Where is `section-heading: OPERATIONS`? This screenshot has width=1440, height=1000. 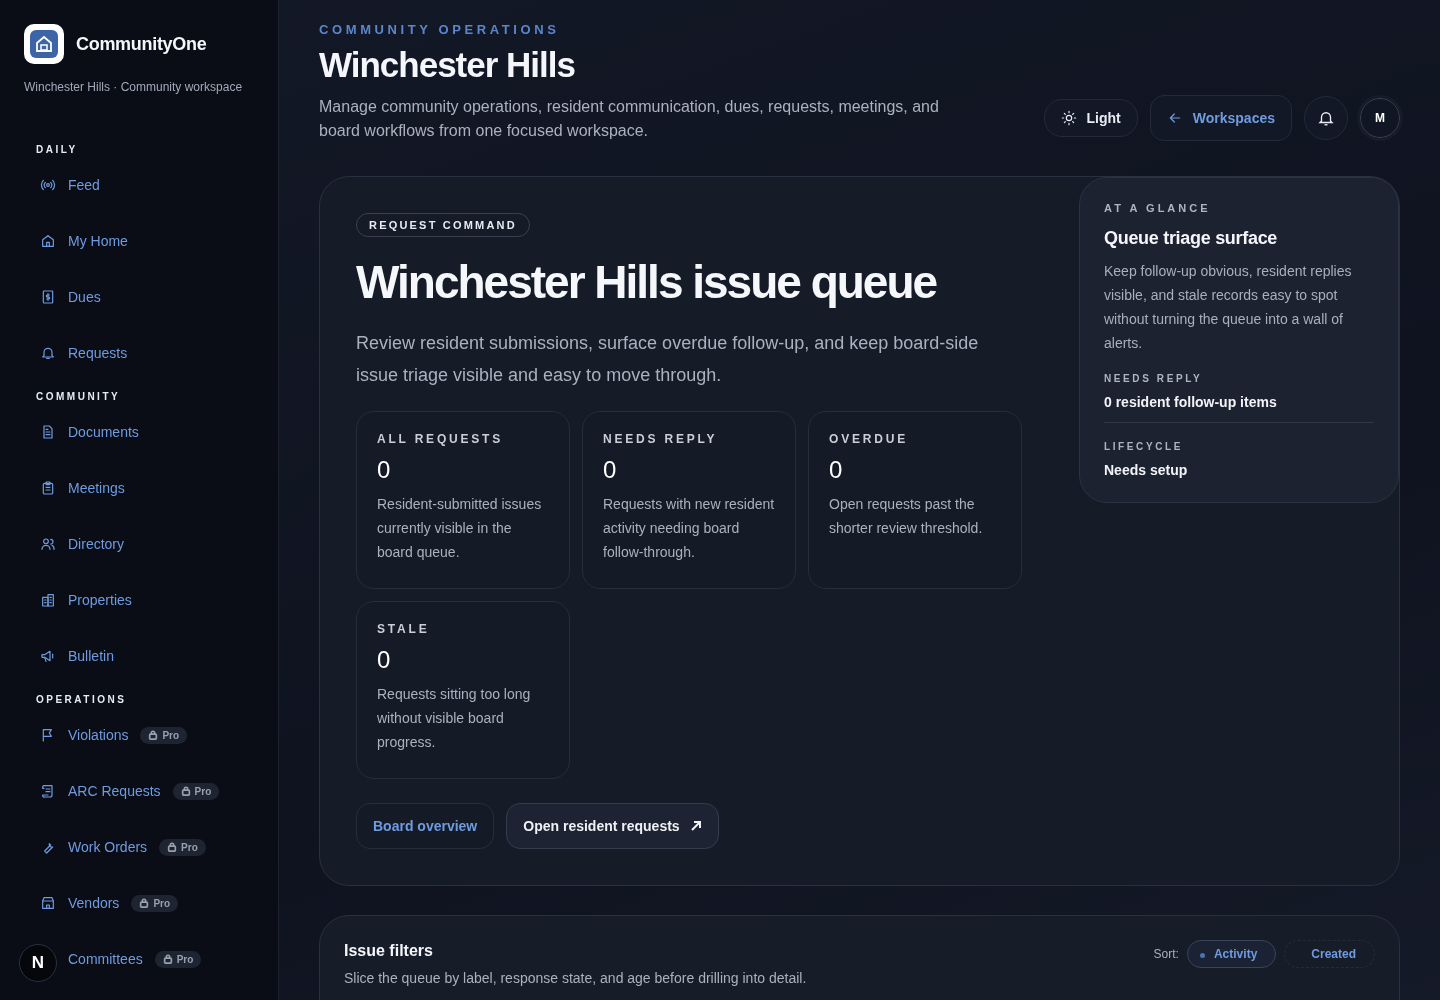
section-heading: OPERATIONS is located at coordinates (82, 699).